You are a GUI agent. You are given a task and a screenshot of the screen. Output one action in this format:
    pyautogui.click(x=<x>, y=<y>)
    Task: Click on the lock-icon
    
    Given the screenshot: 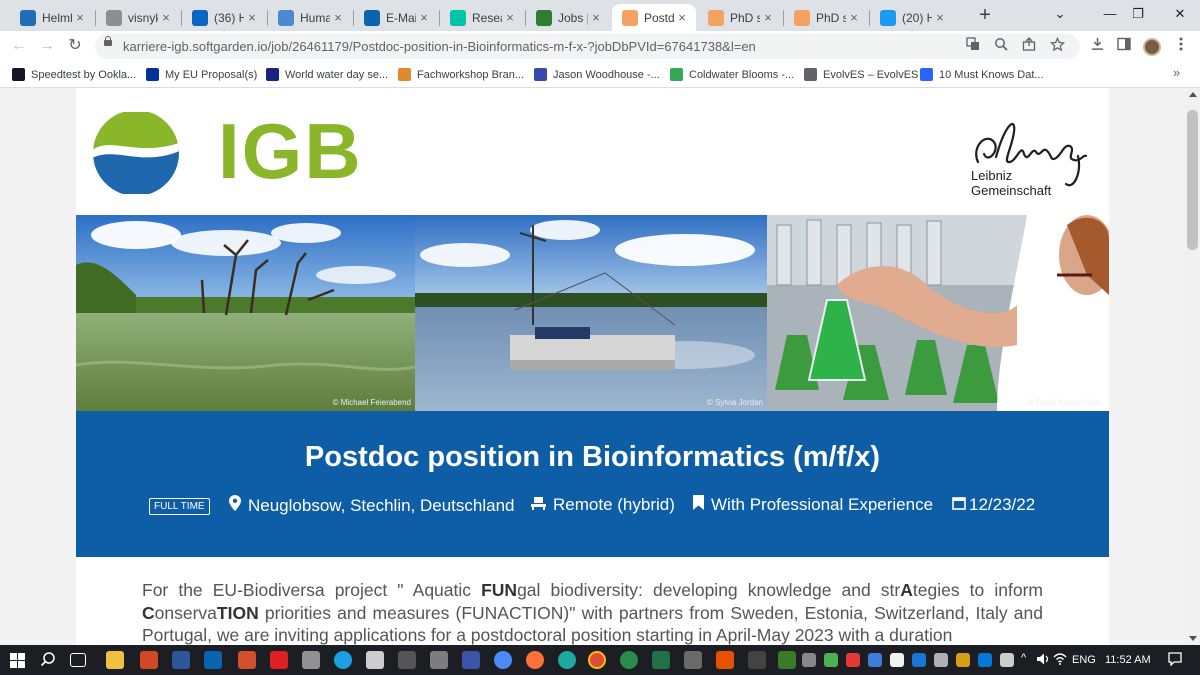 What is the action you would take?
    pyautogui.click(x=108, y=41)
    